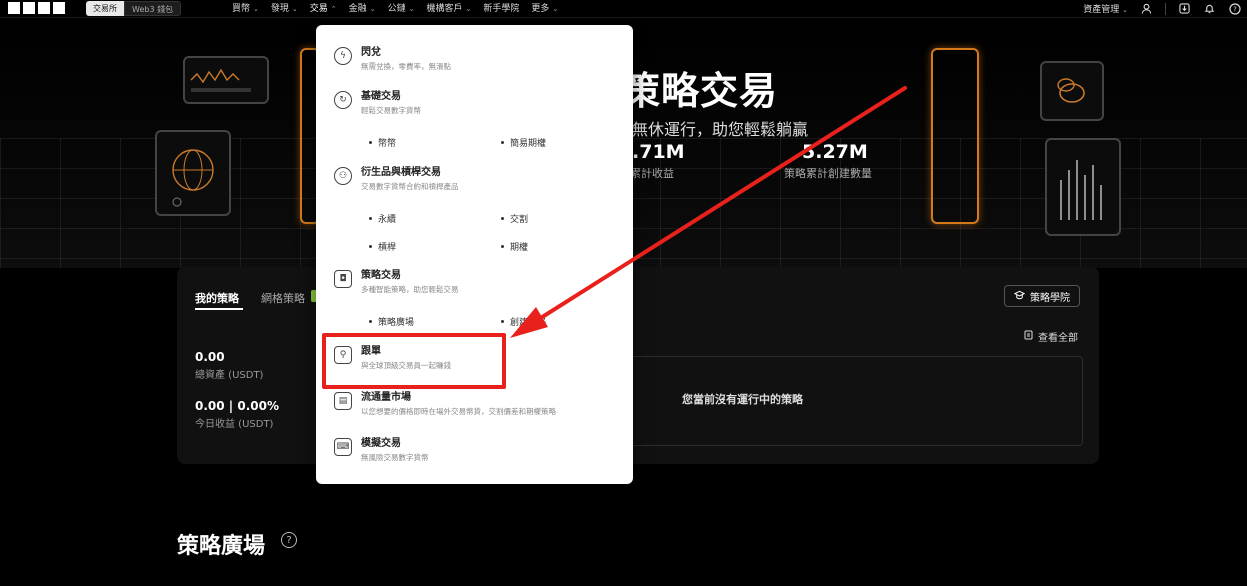 This screenshot has height=586, width=1247. What do you see at coordinates (193, 173) in the screenshot?
I see `globe-machine-decoration` at bounding box center [193, 173].